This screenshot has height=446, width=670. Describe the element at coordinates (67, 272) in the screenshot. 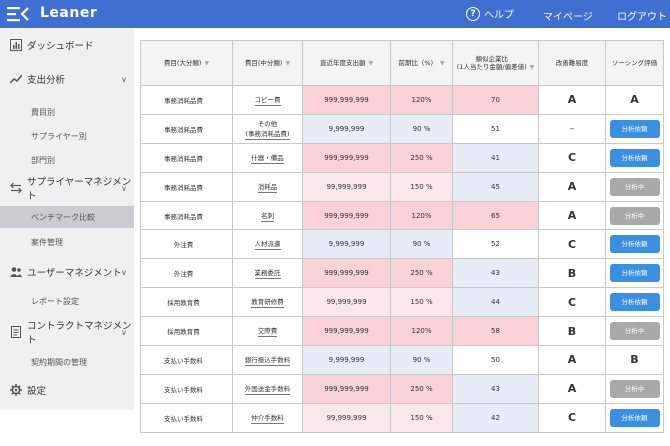

I see `sidebar-item-user-management: ユーザーマネジメント ∨` at that location.